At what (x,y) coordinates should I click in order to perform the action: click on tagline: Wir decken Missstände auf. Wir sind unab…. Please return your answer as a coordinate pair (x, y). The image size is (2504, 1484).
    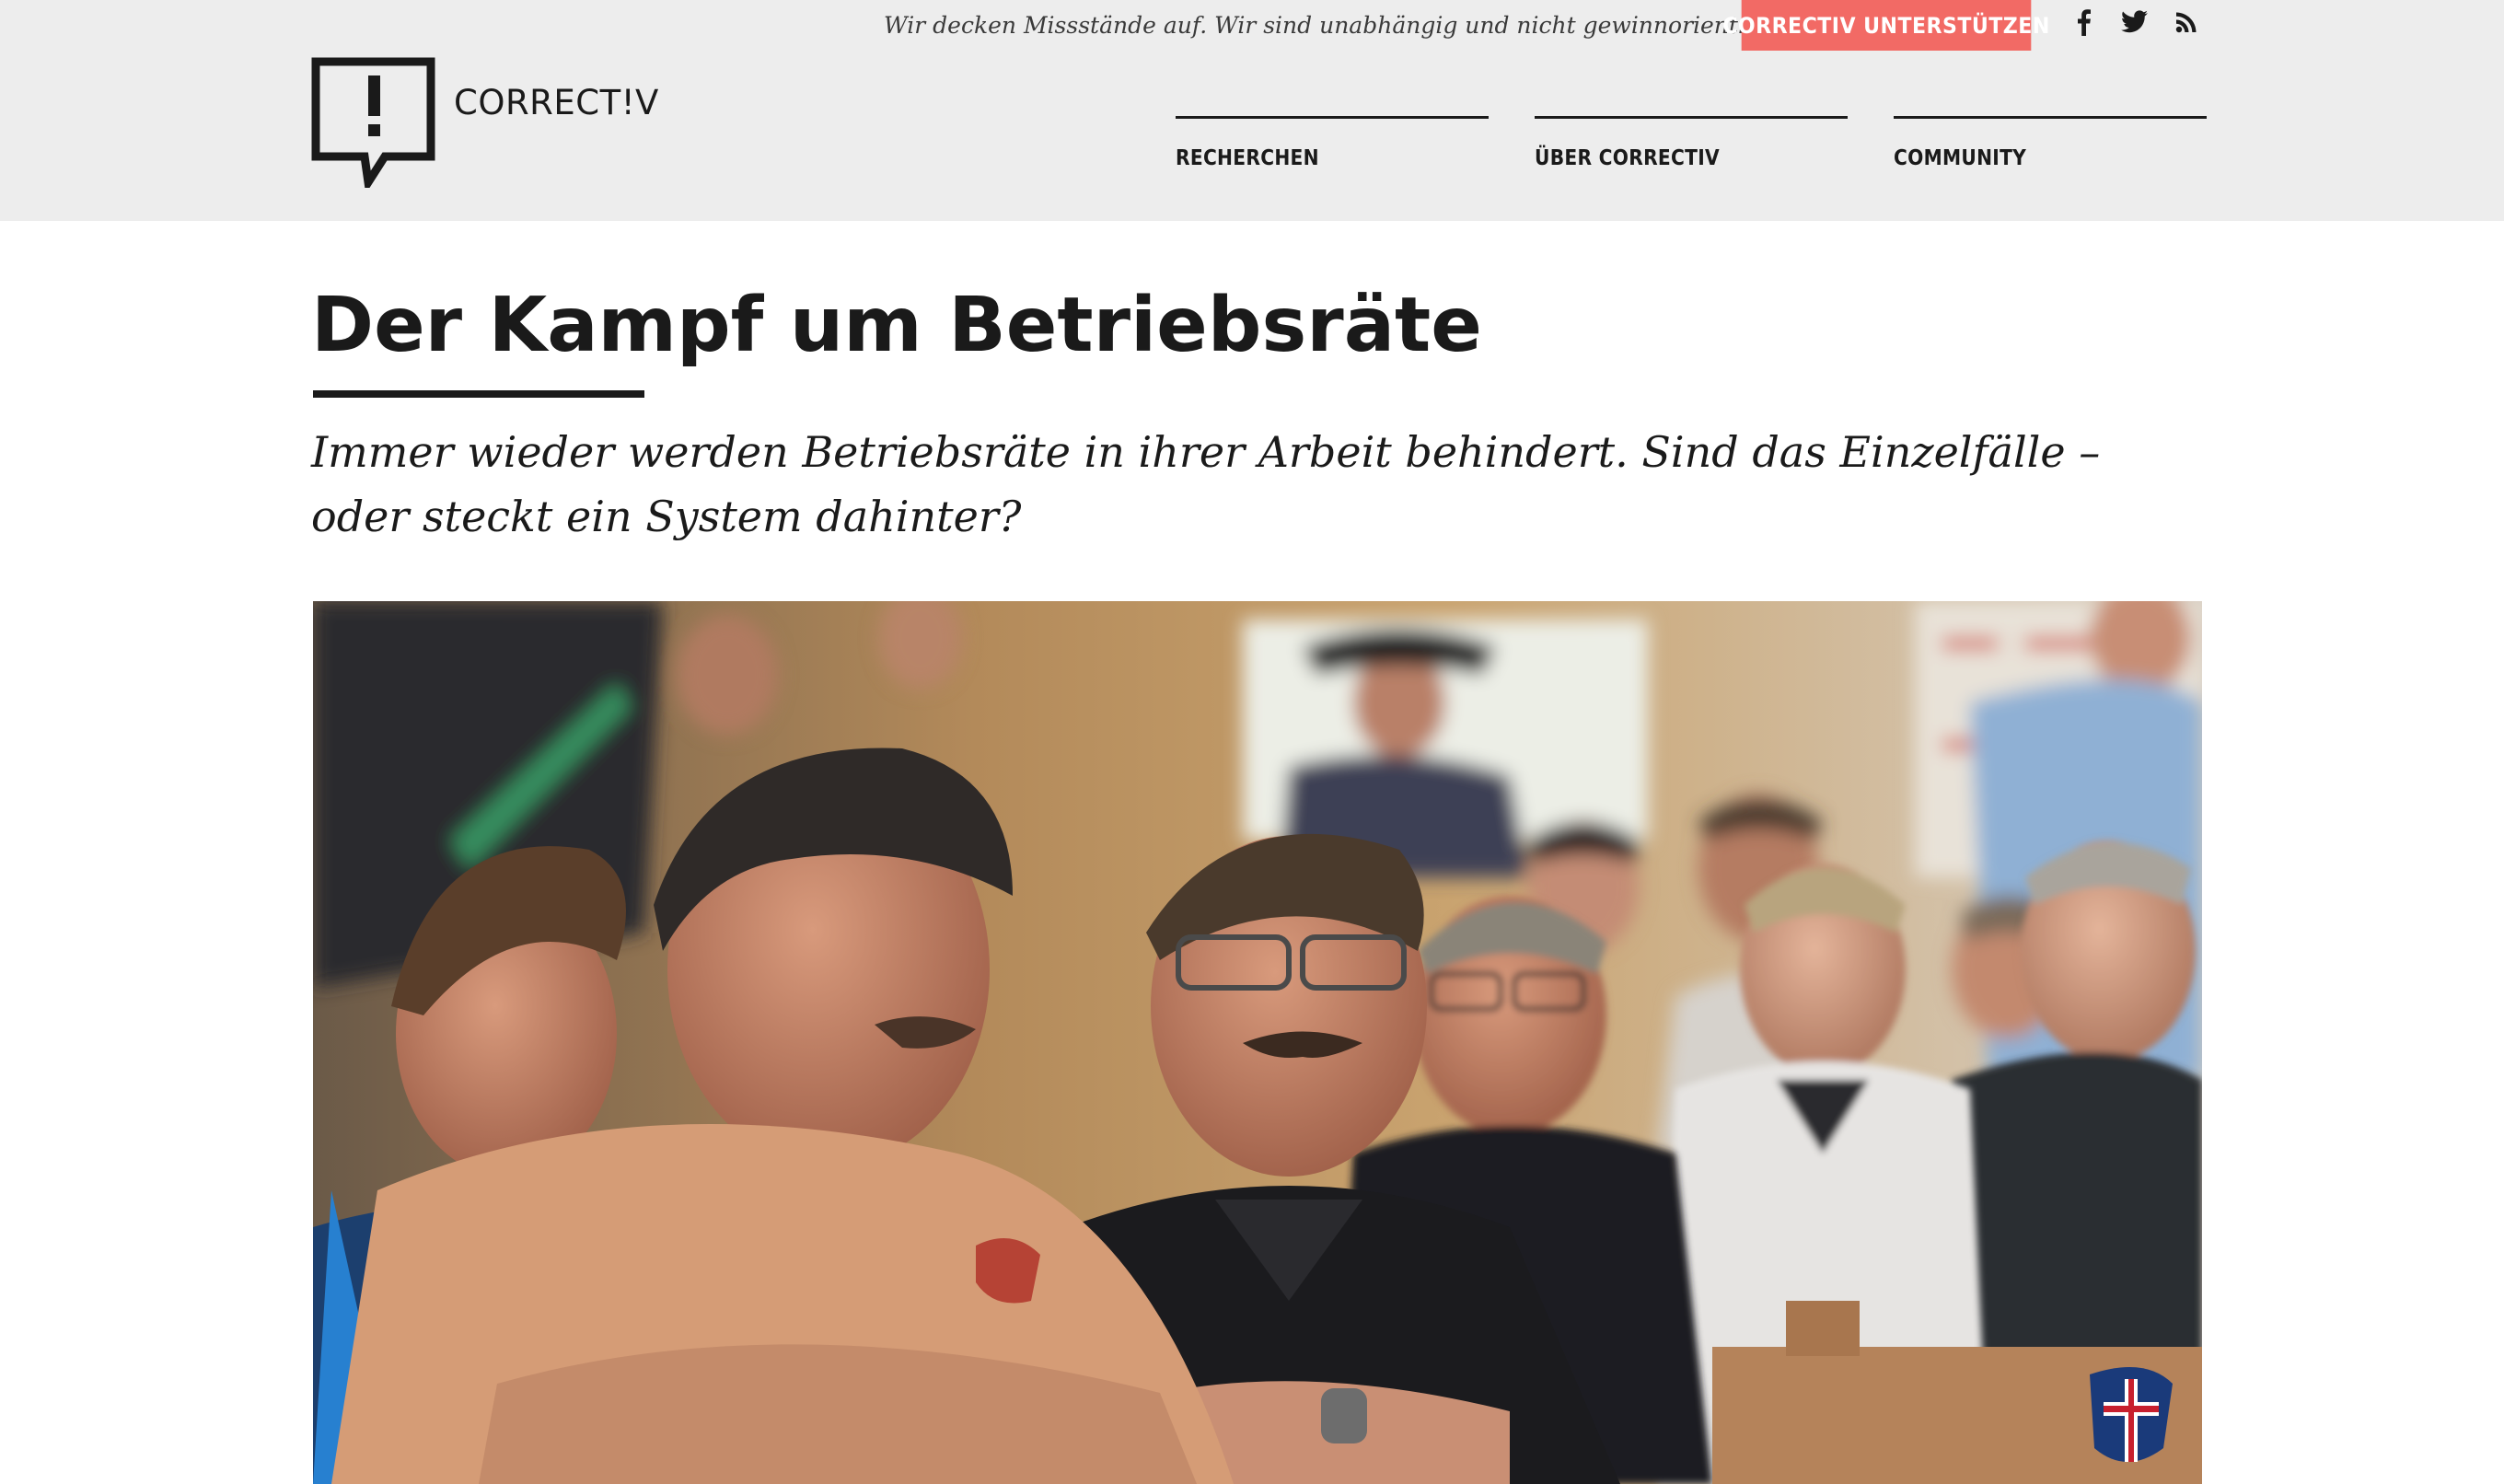
    Looking at the image, I should click on (1335, 25).